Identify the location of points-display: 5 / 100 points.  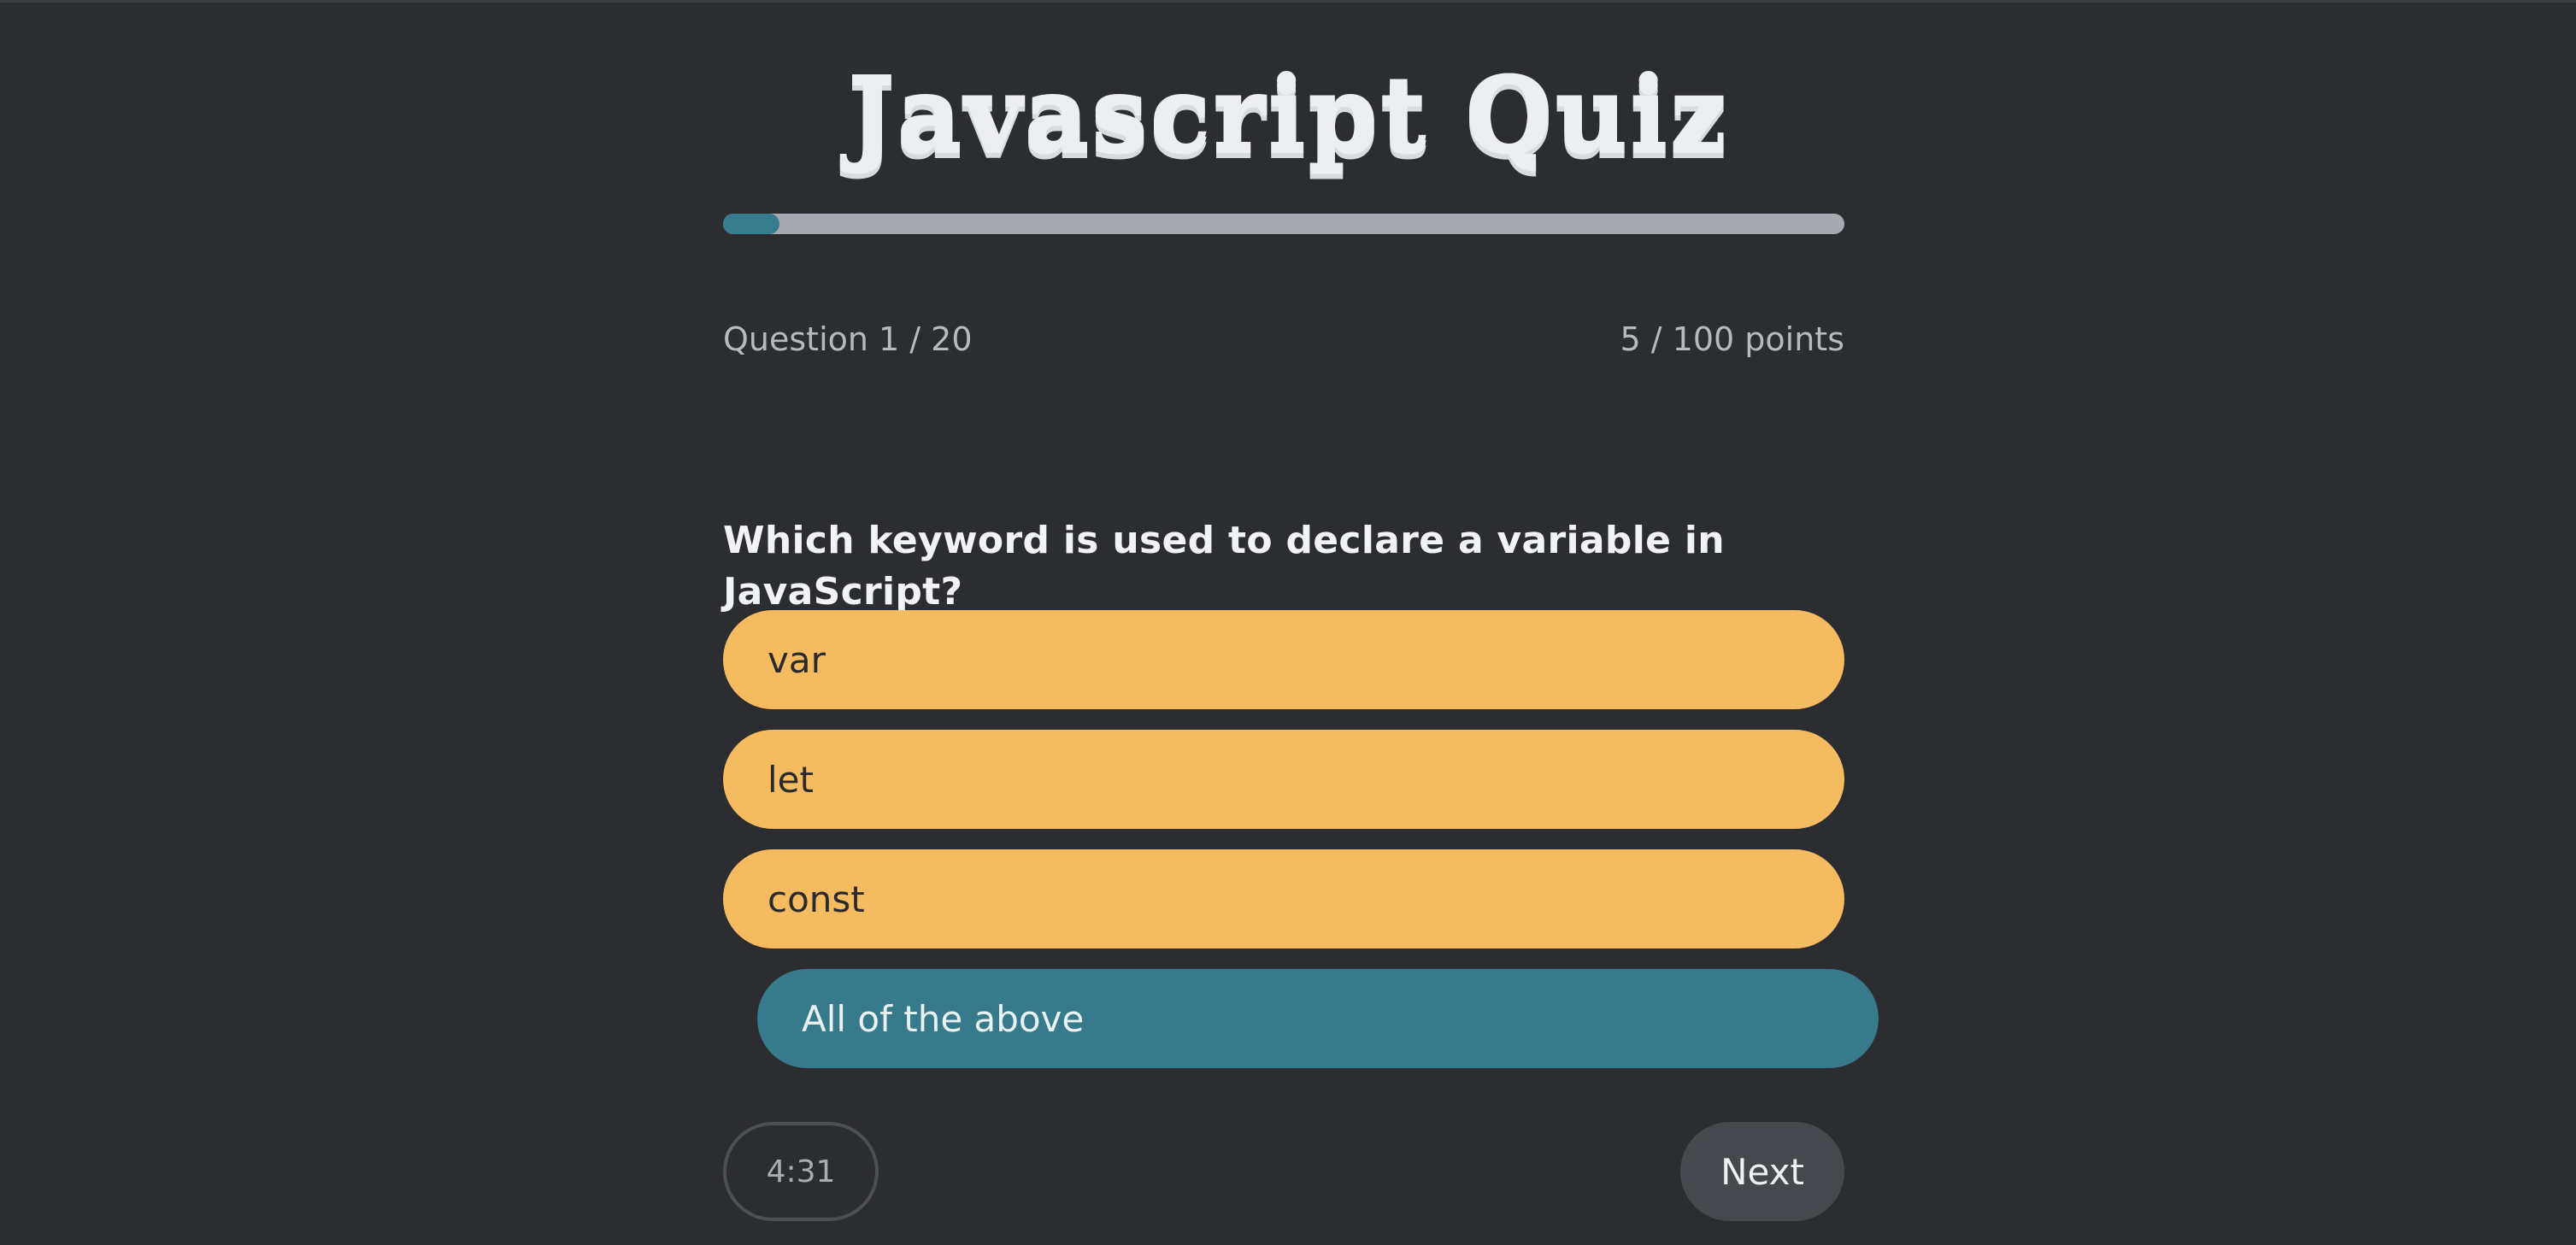
(1732, 339).